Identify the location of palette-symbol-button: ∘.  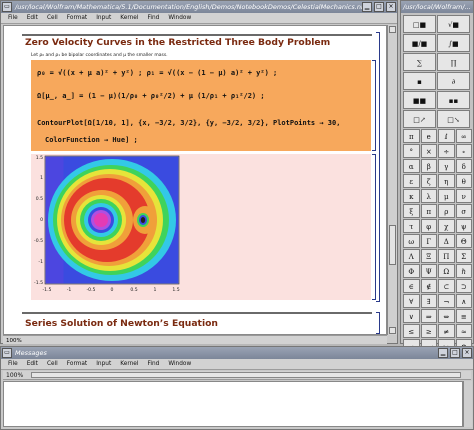
(463, 151).